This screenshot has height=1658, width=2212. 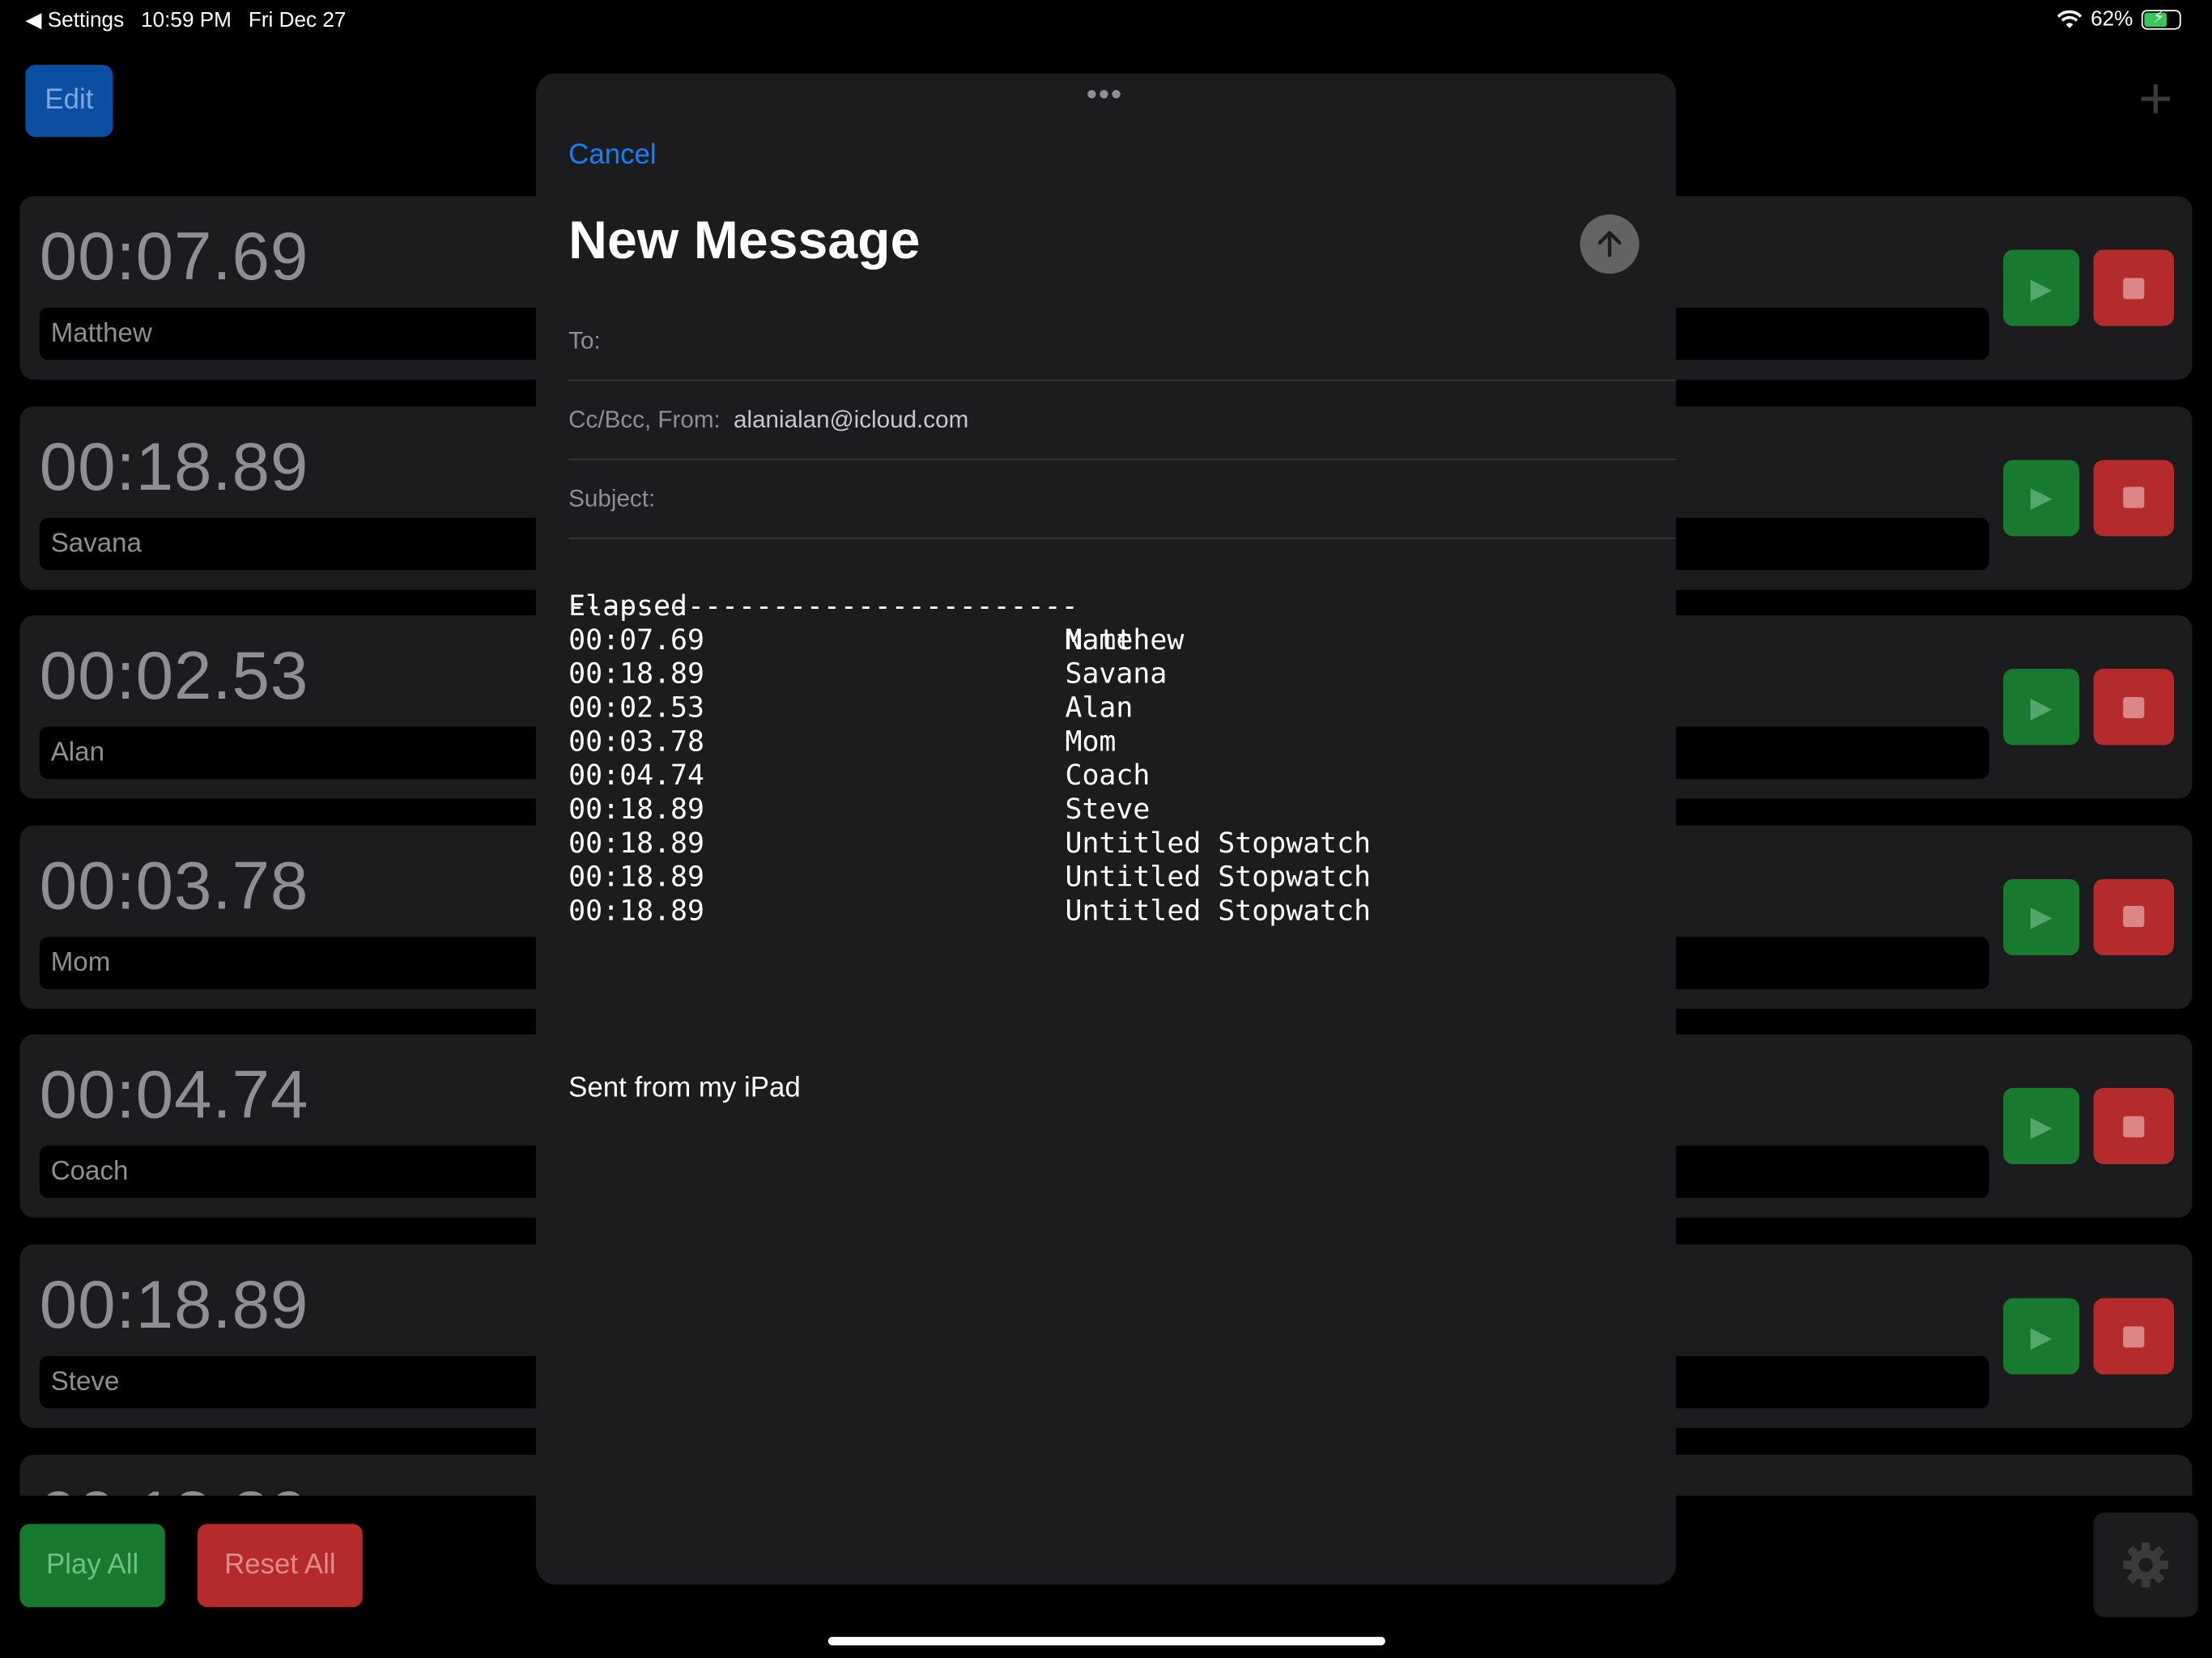 What do you see at coordinates (97, 543) in the screenshot?
I see `stopwatch-name: Savana` at bounding box center [97, 543].